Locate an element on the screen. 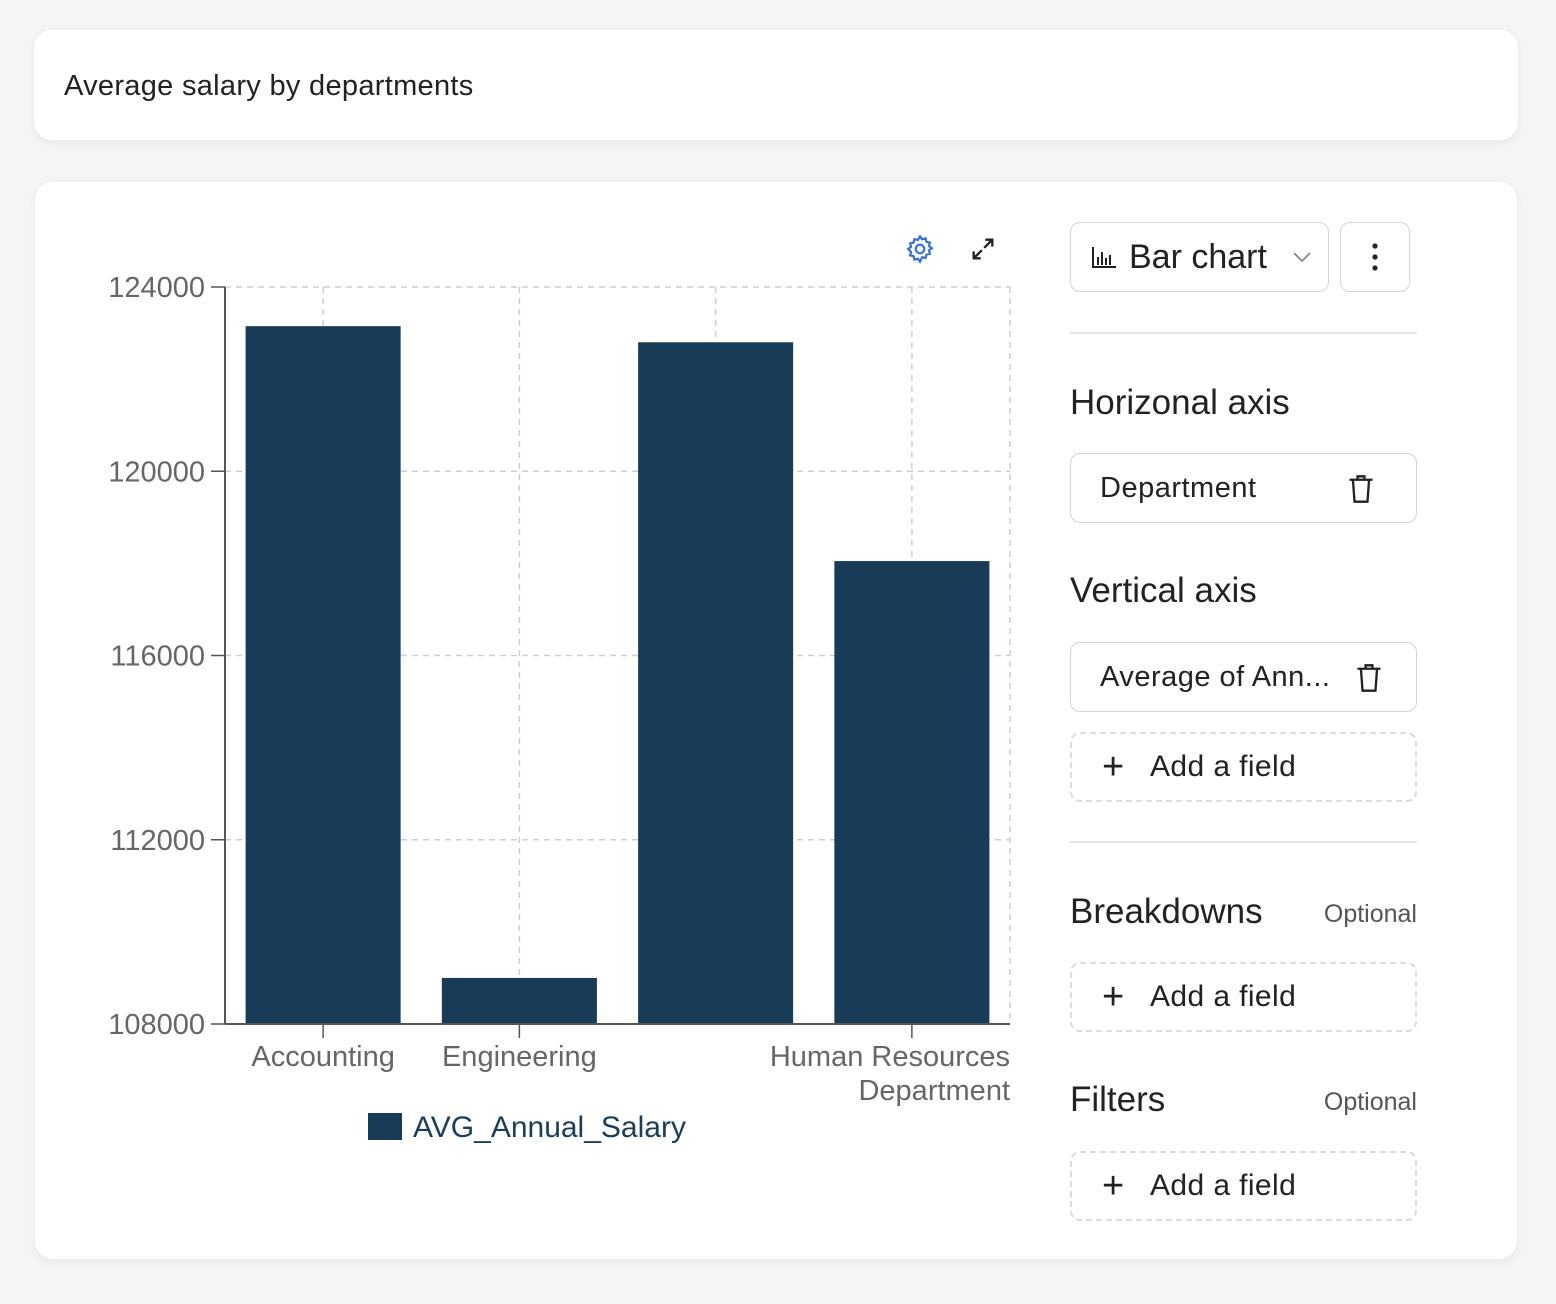 This screenshot has width=1556, height=1304. vertical-axis-title: Vertical axis is located at coordinates (1163, 590).